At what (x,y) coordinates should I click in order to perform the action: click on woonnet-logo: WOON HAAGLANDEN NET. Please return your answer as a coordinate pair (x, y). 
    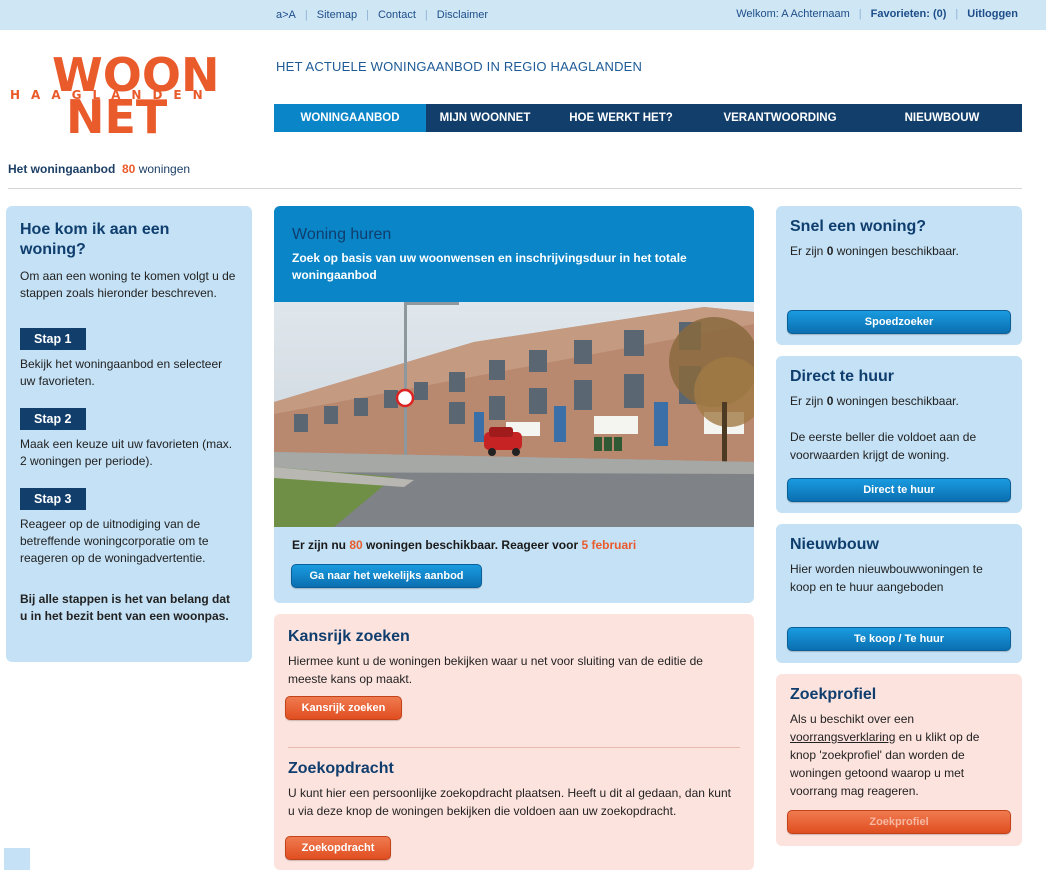
    Looking at the image, I should click on (130, 95).